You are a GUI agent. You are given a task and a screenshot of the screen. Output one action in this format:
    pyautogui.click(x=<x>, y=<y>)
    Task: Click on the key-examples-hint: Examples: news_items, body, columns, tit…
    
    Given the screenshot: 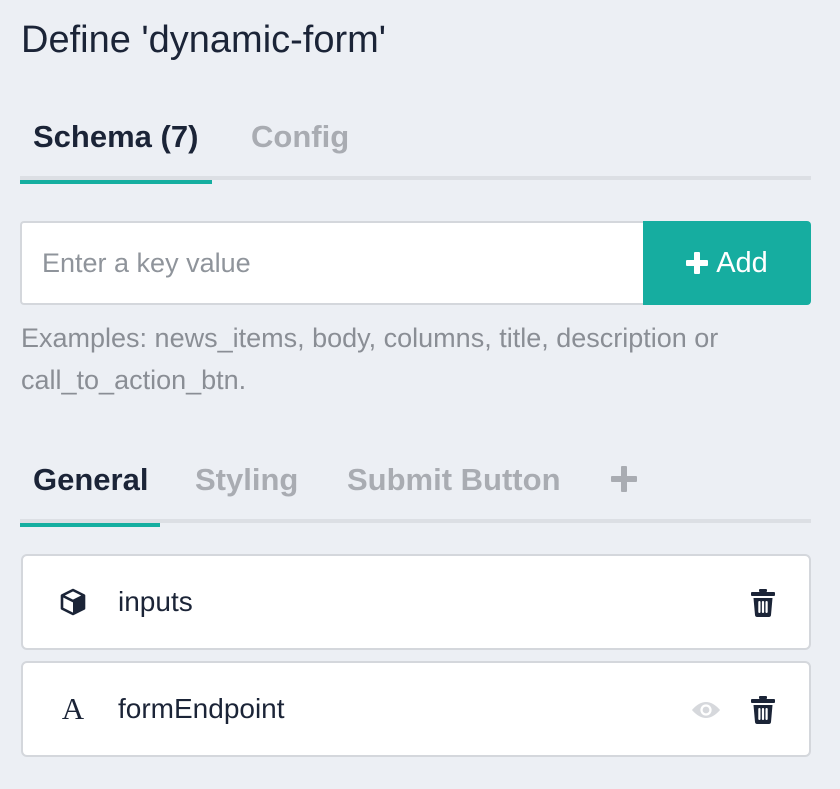 What is the action you would take?
    pyautogui.click(x=370, y=359)
    